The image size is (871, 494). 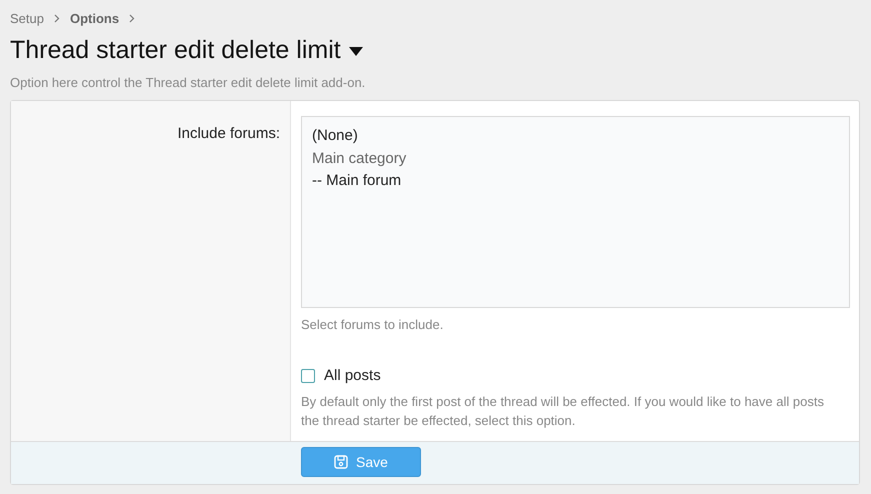 What do you see at coordinates (175, 50) in the screenshot?
I see `page-title: Thread starter edit delete limit` at bounding box center [175, 50].